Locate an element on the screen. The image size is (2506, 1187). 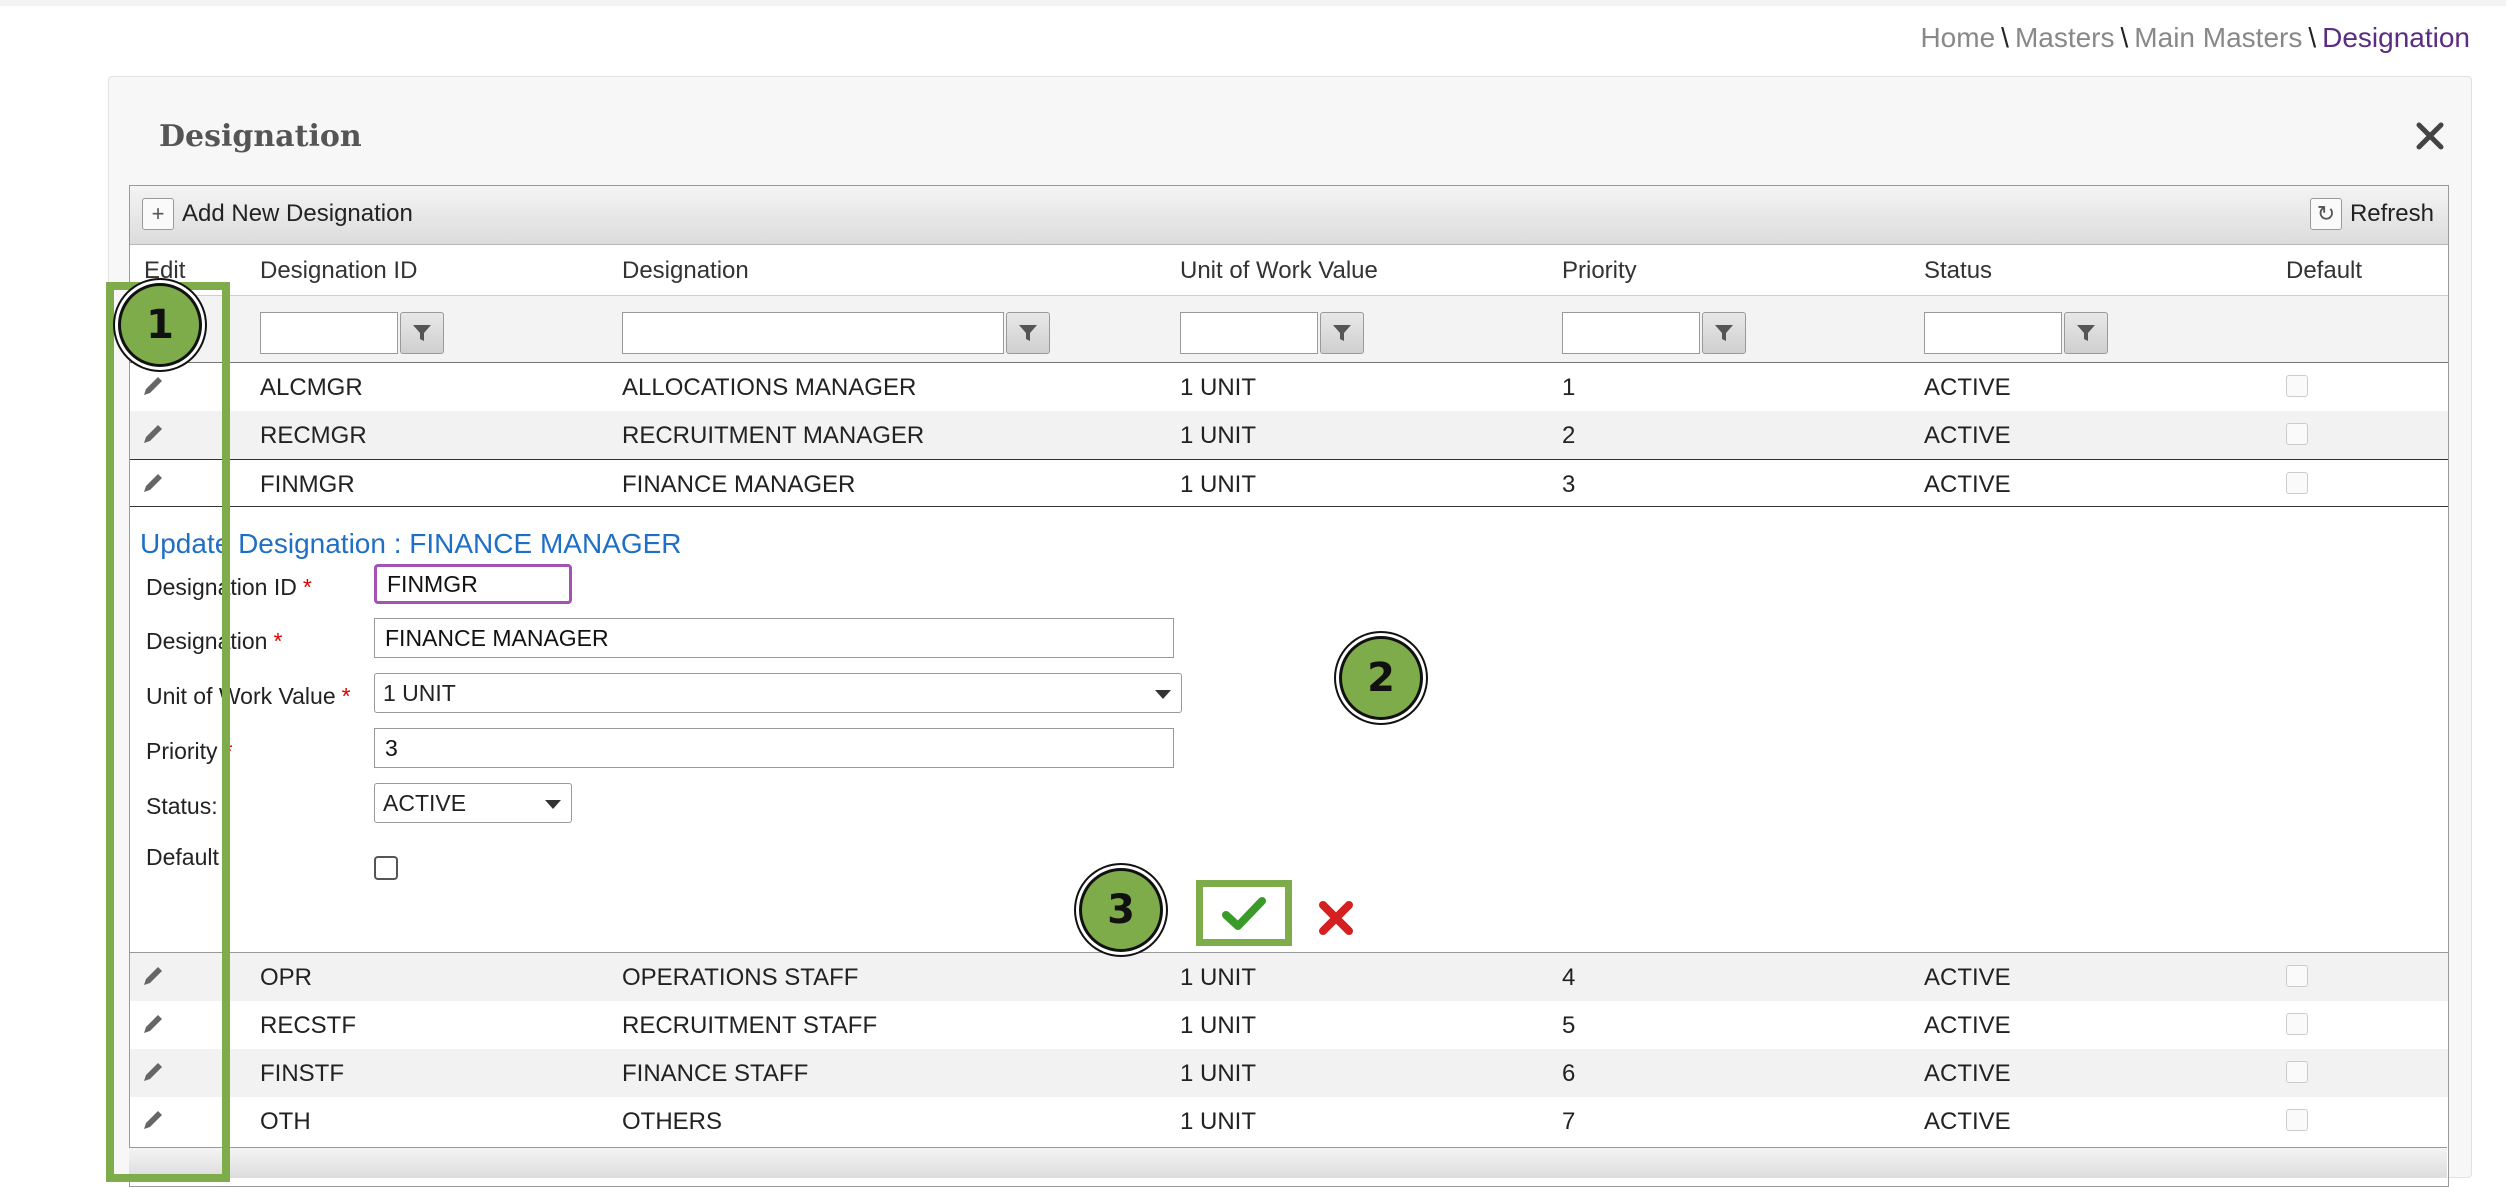
annotation-badge-1: 1 is located at coordinates (160, 325).